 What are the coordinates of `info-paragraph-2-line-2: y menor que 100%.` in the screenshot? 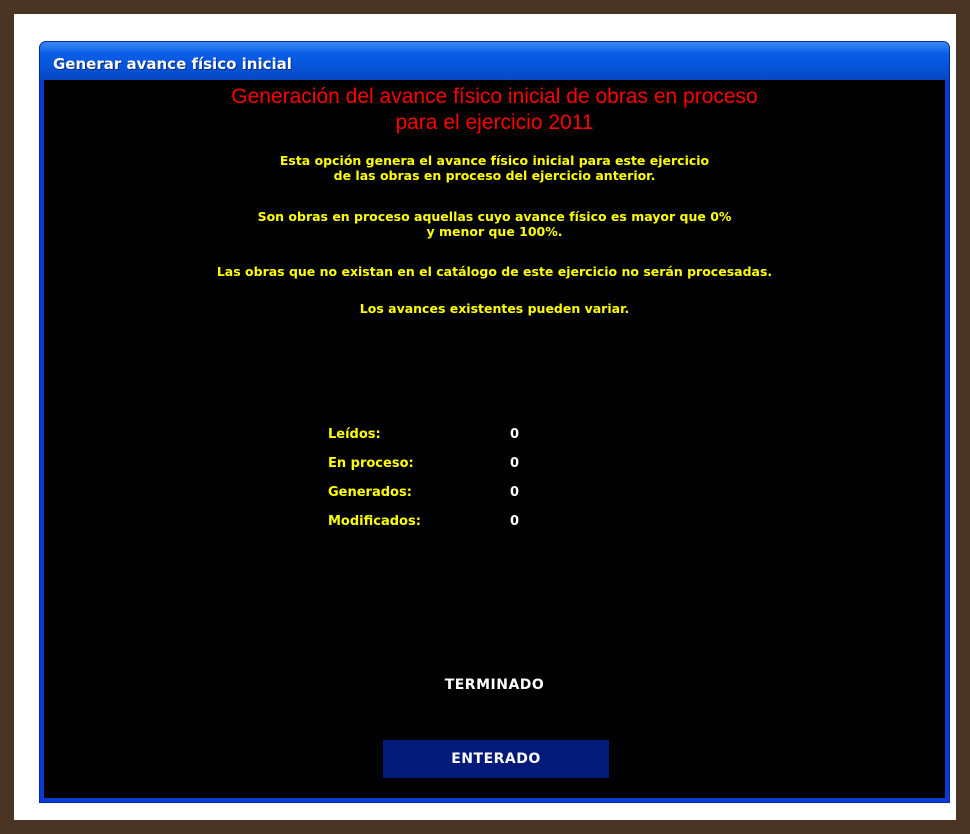 It's located at (494, 231).